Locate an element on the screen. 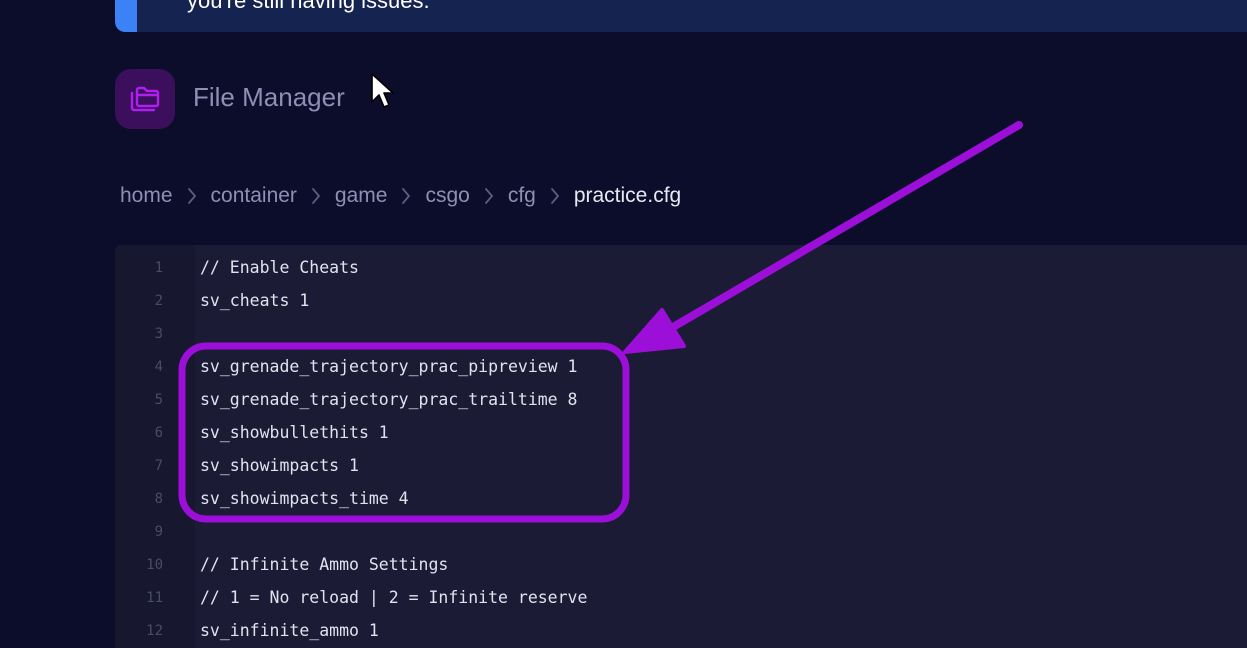 The width and height of the screenshot is (1247, 648). line-number: 9 is located at coordinates (158, 531).